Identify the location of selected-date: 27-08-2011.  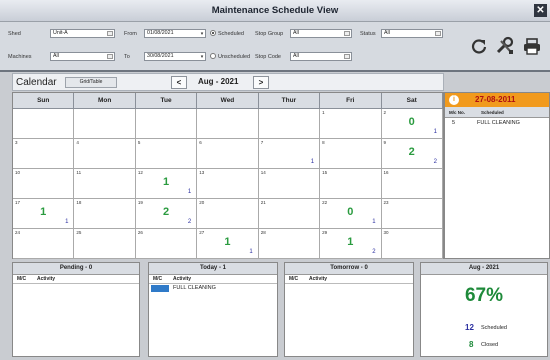
(495, 99).